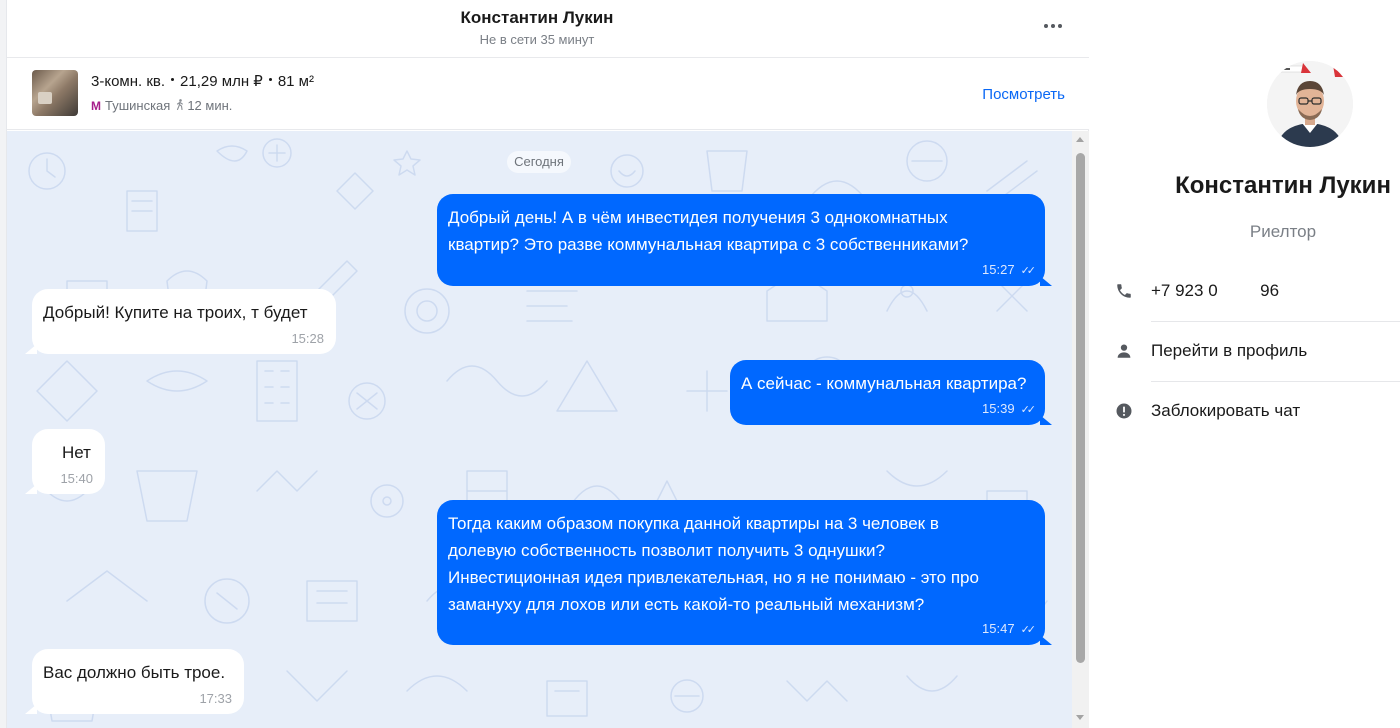 This screenshot has width=1400, height=728. What do you see at coordinates (1124, 291) in the screenshot?
I see `phone-icon` at bounding box center [1124, 291].